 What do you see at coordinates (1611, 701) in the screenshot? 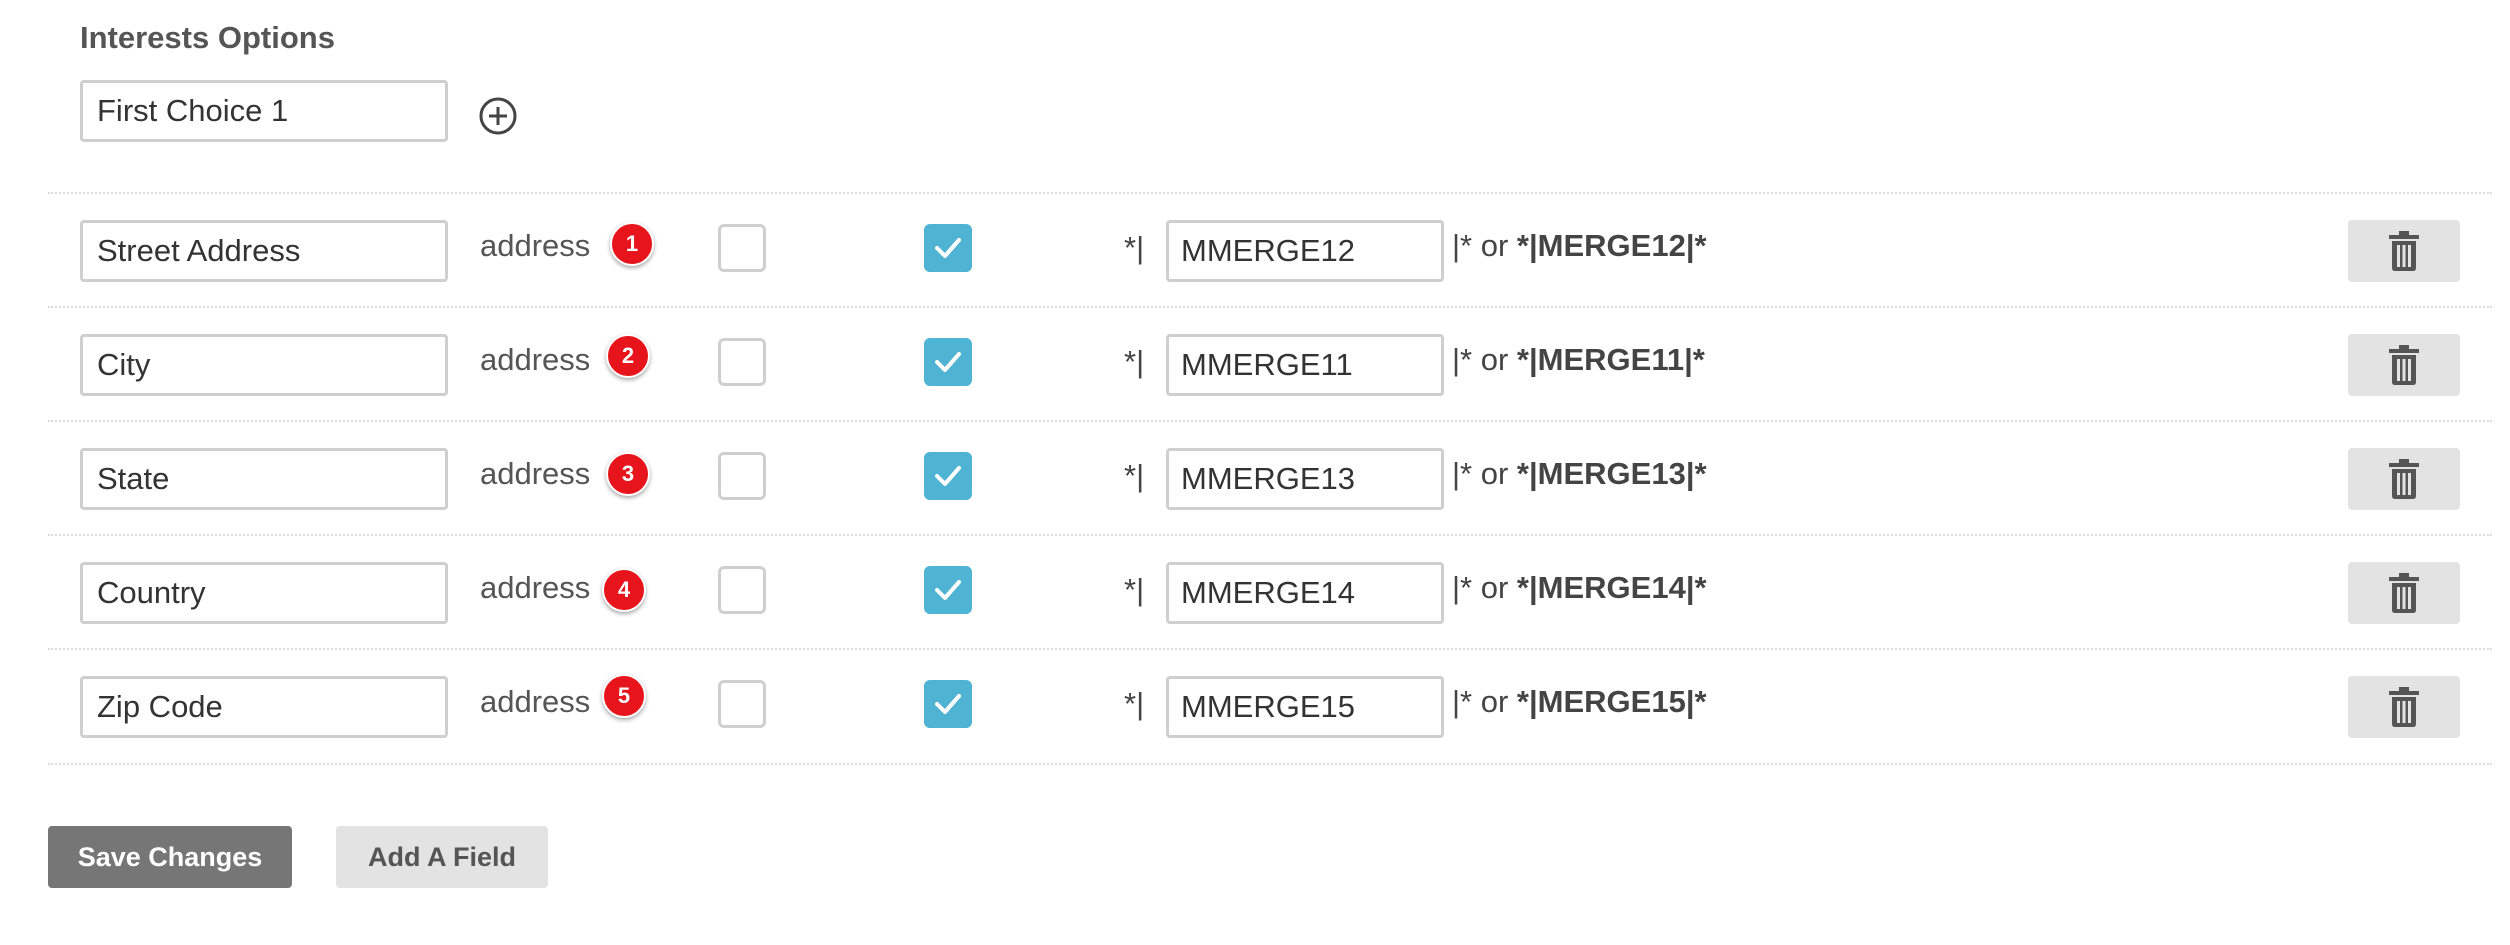
I see `merge-alt-tag: *|MERGE15|*` at bounding box center [1611, 701].